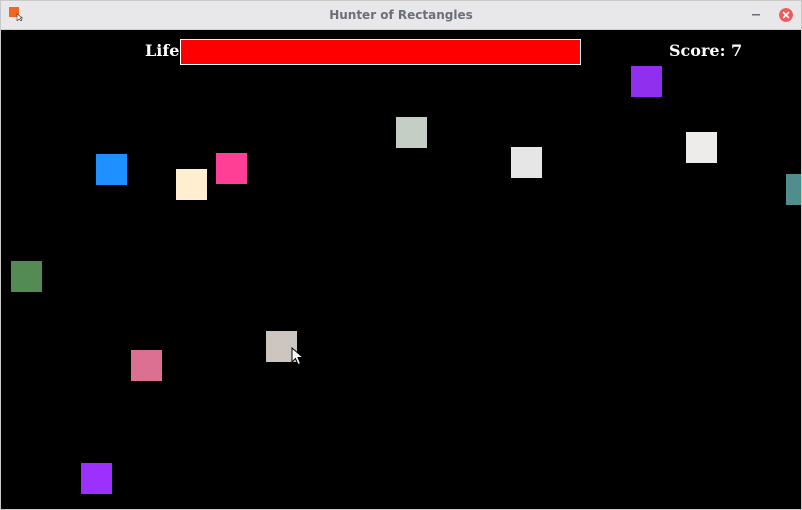 The height and width of the screenshot is (510, 802). What do you see at coordinates (298, 356) in the screenshot?
I see `mouse-pointer-icon` at bounding box center [298, 356].